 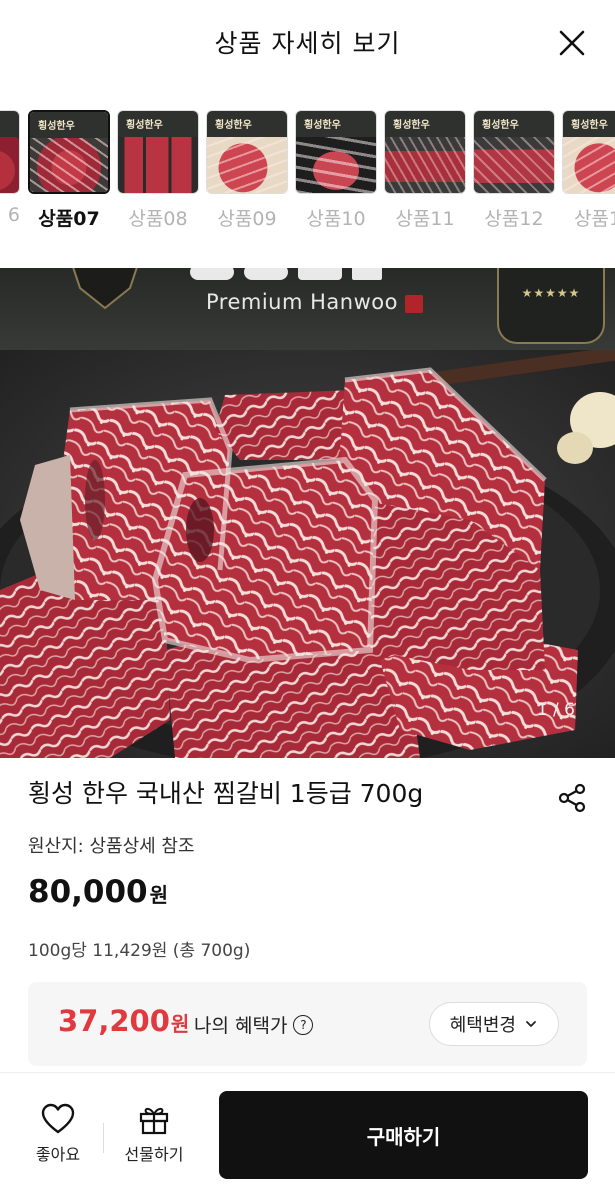 I want to click on chevron-down-icon, so click(x=531, y=1024).